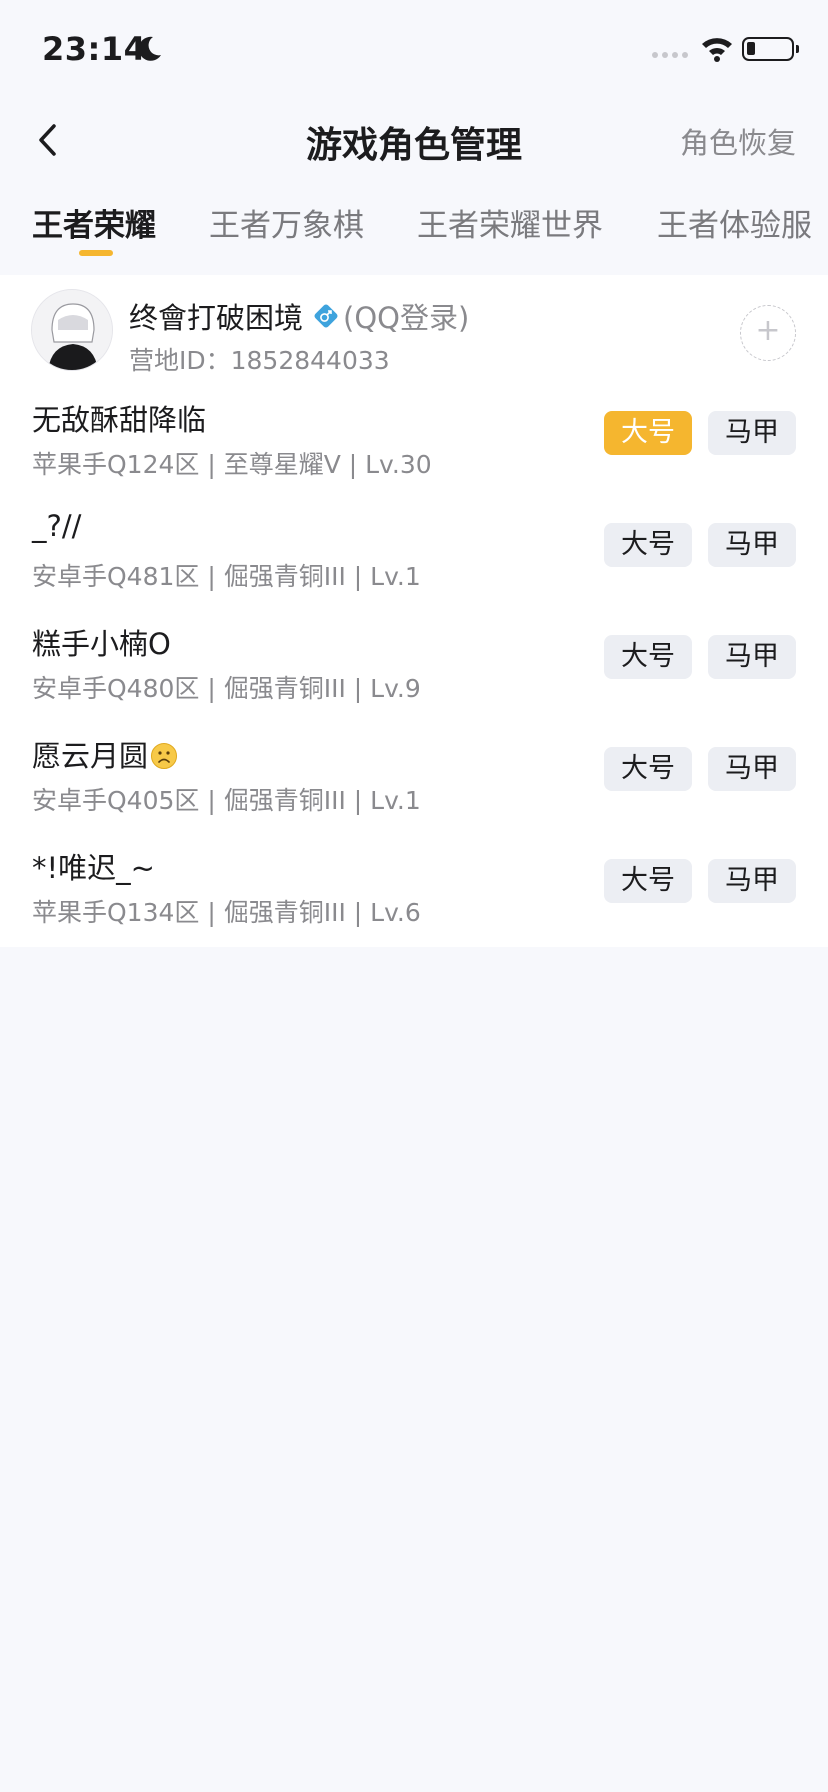  Describe the element at coordinates (770, 49) in the screenshot. I see `battery-icon` at that location.